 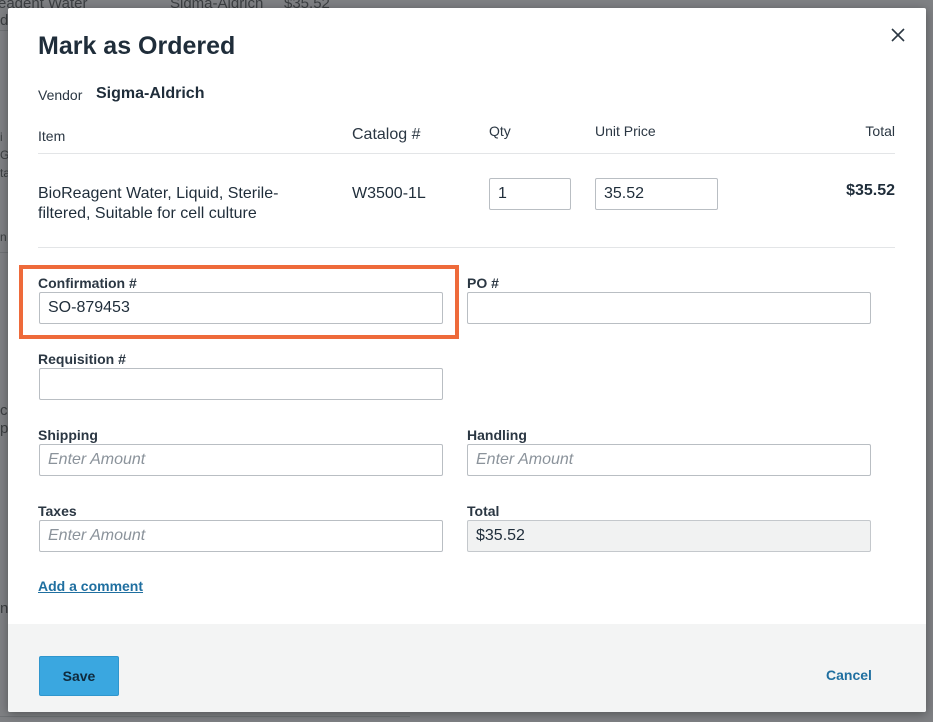 What do you see at coordinates (57, 511) in the screenshot?
I see `taxes-label: Taxes` at bounding box center [57, 511].